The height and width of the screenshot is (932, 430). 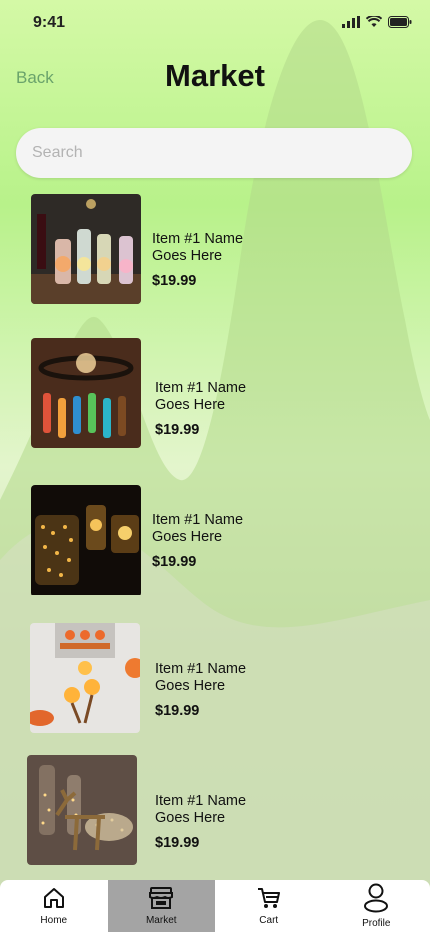 I want to click on tulip-lamps-image, so click(x=85, y=678).